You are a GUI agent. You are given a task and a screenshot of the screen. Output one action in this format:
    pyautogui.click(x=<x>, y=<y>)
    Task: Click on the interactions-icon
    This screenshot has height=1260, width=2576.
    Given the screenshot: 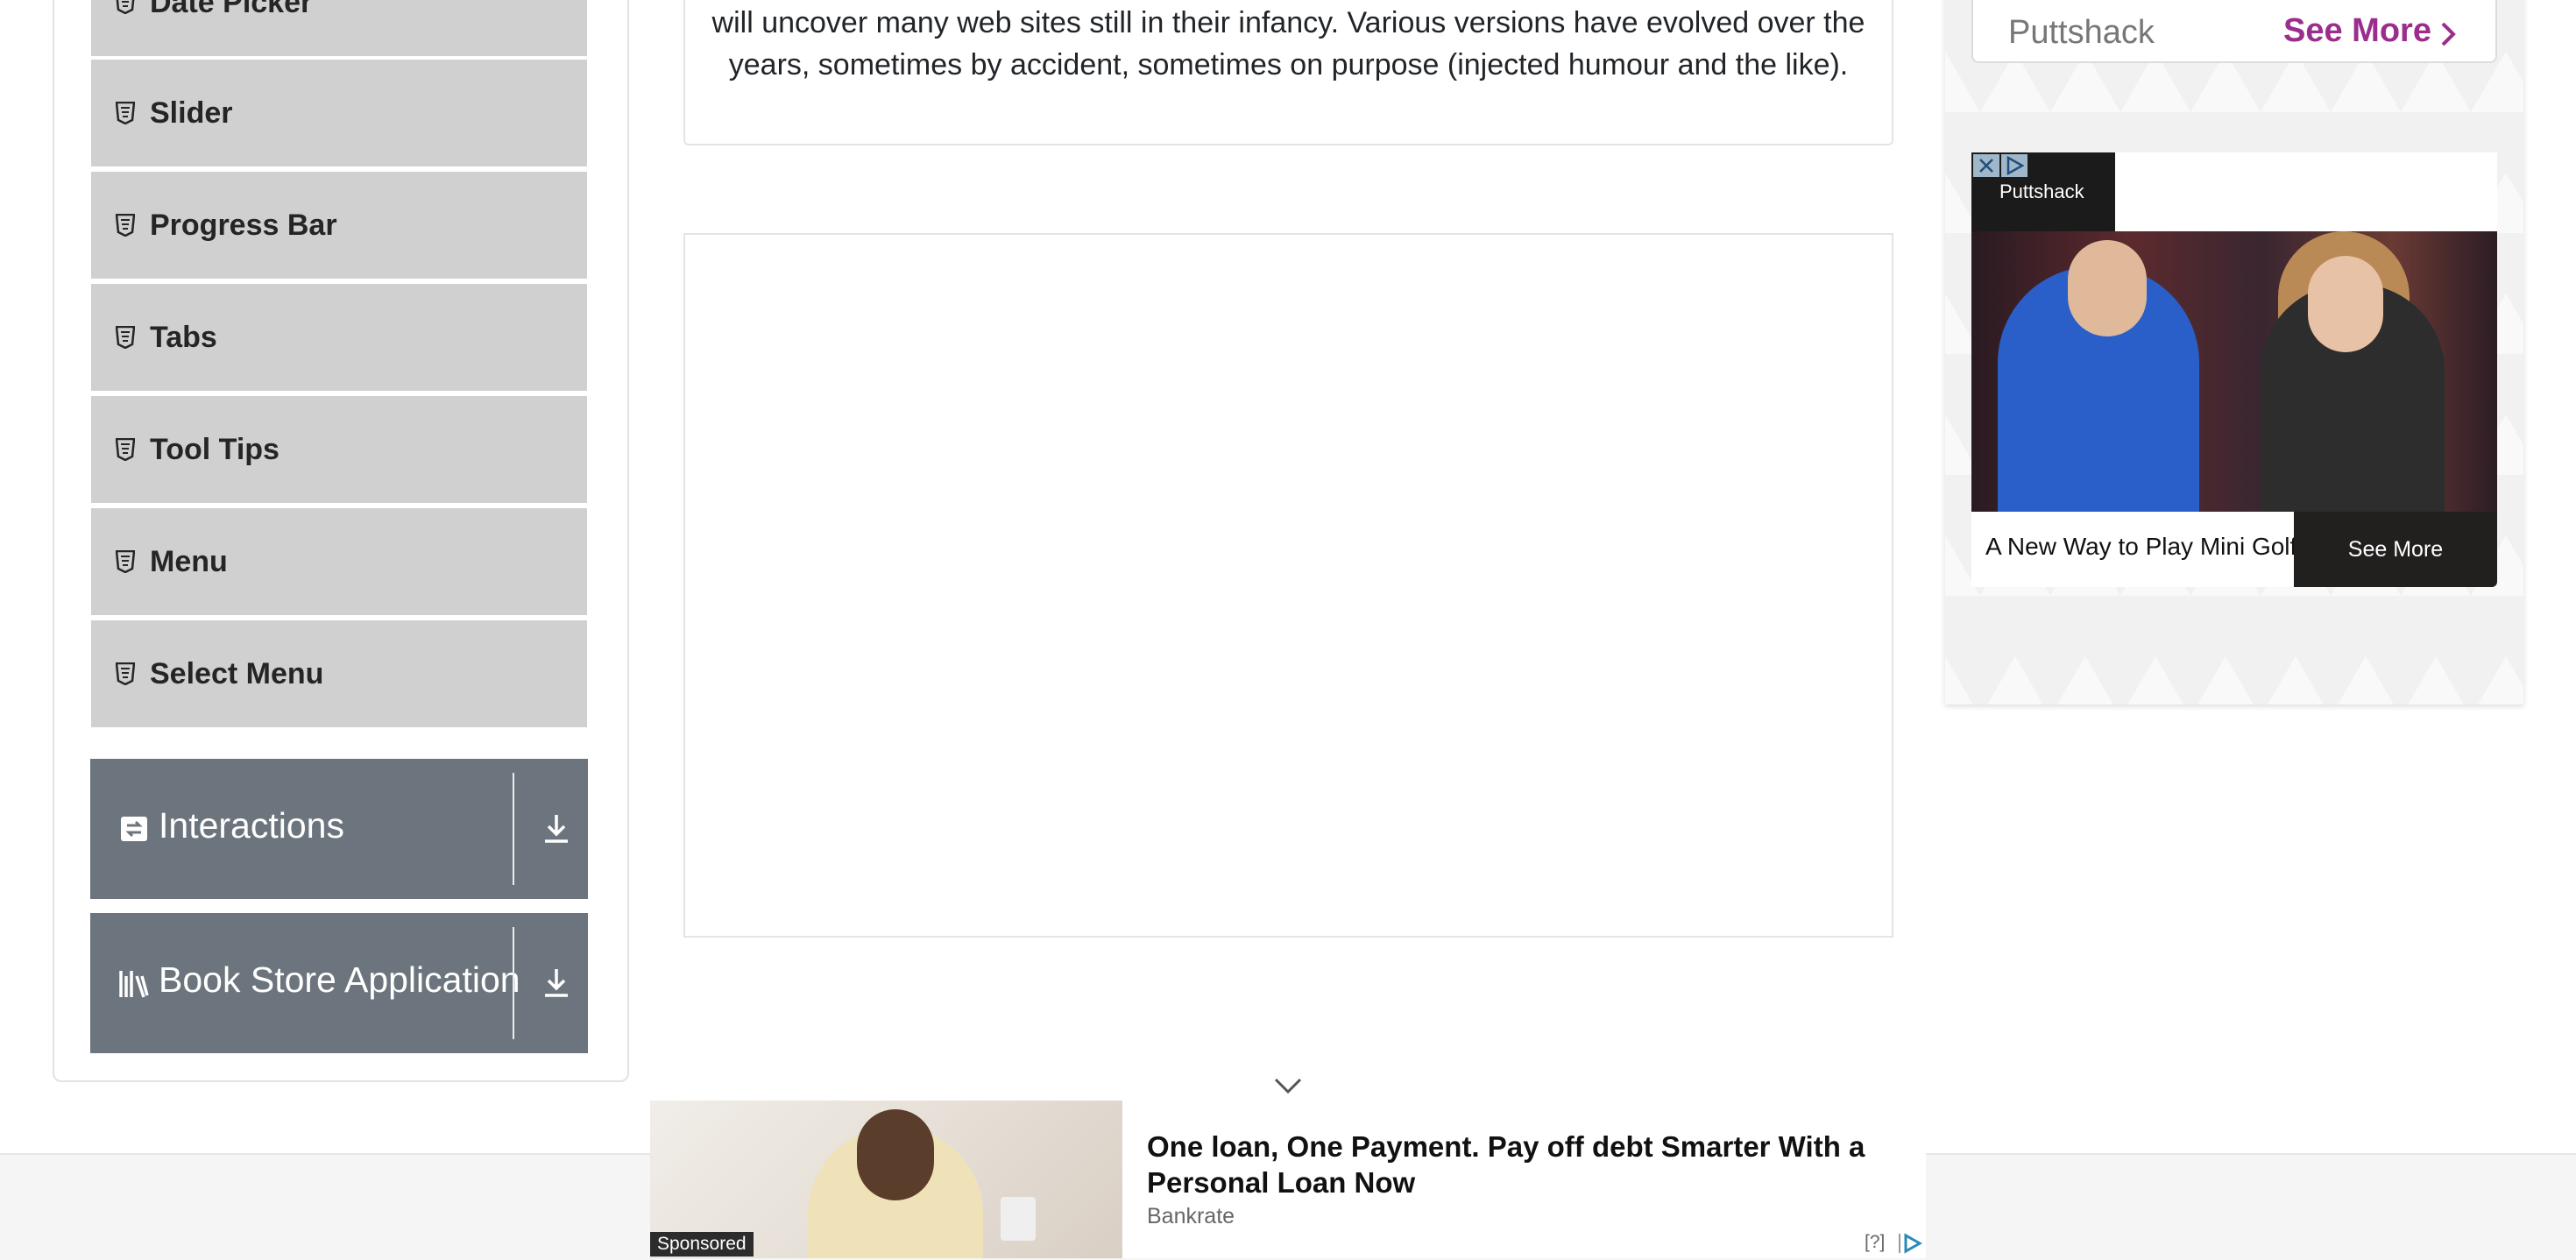 What is the action you would take?
    pyautogui.click(x=134, y=829)
    